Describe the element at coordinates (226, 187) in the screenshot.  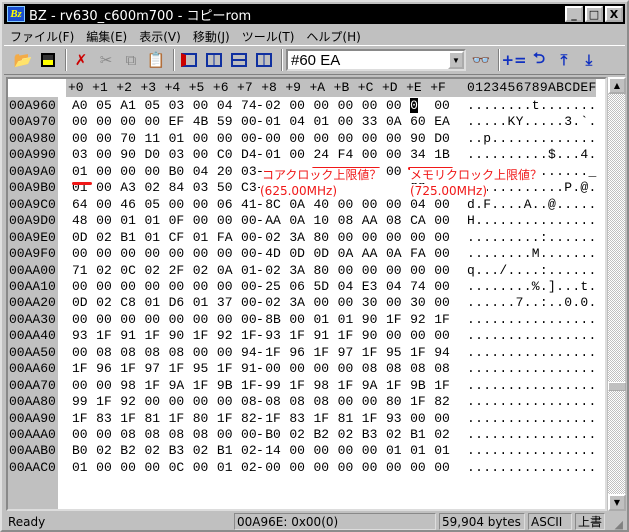
I see `hex-byte: 50` at that location.